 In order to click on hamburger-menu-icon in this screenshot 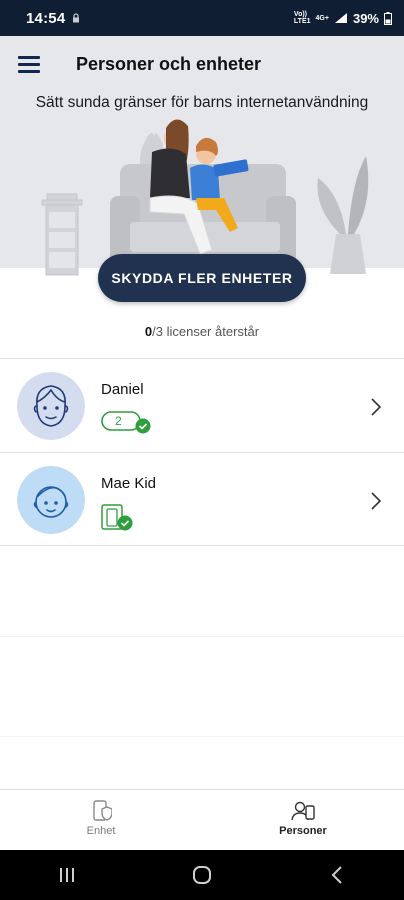, I will do `click(30, 65)`.